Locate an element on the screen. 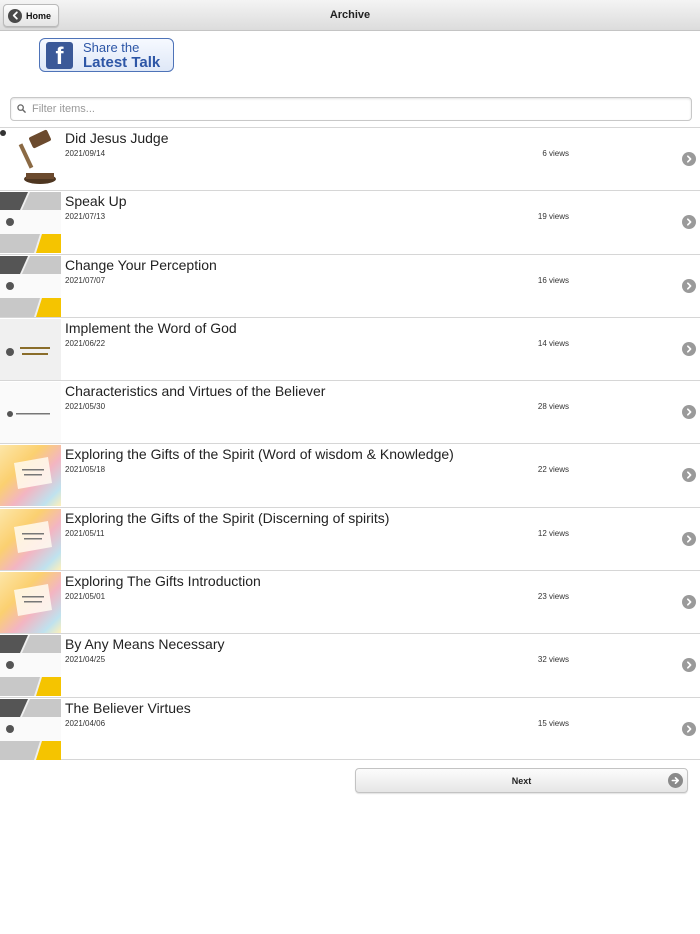  header-bar: Home Archive is located at coordinates (350, 15).